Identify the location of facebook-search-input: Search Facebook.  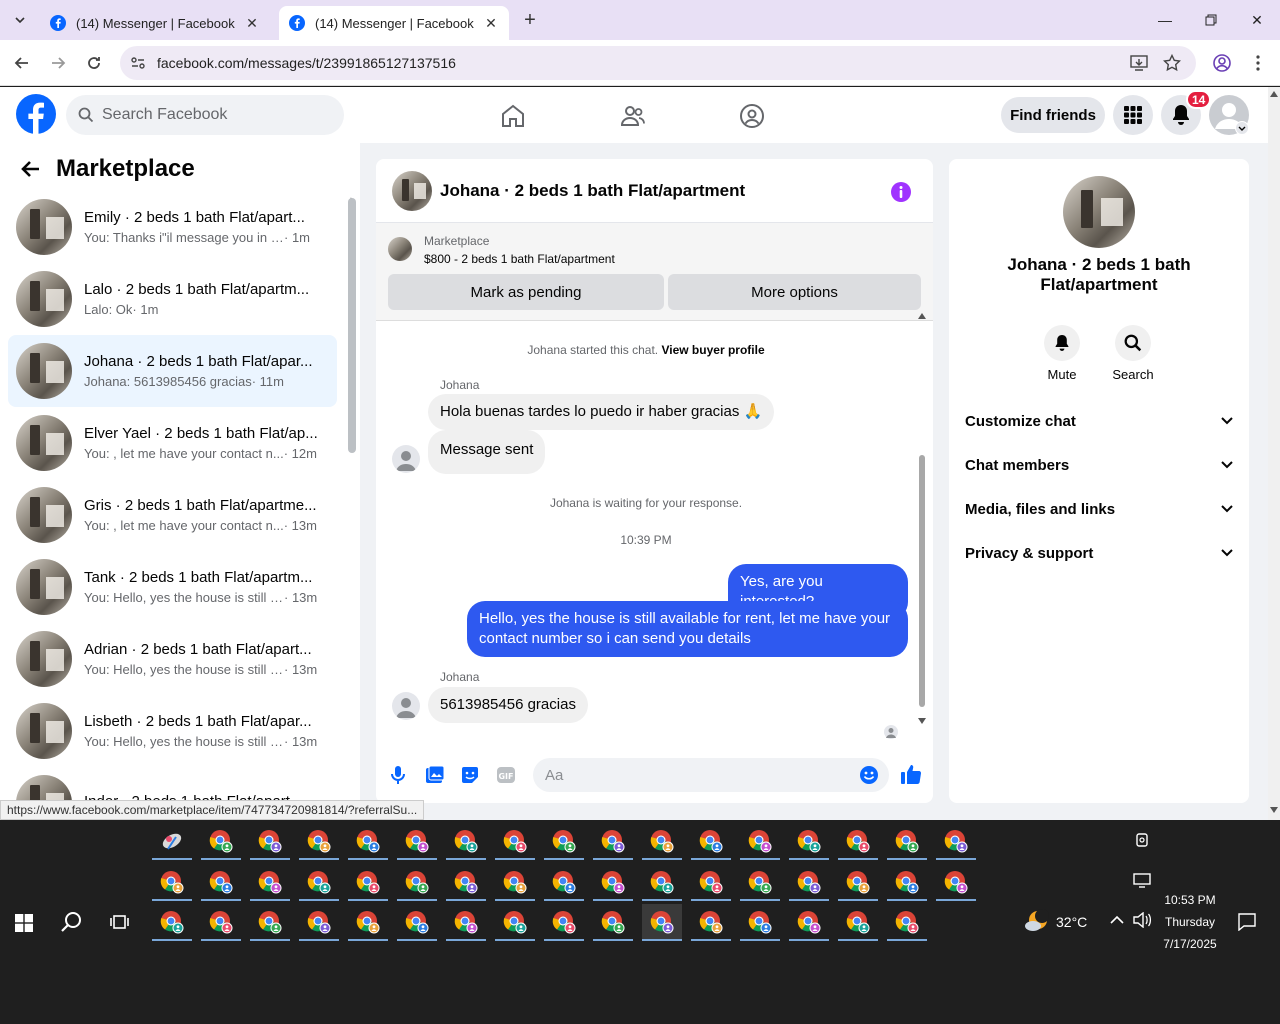
(205, 115).